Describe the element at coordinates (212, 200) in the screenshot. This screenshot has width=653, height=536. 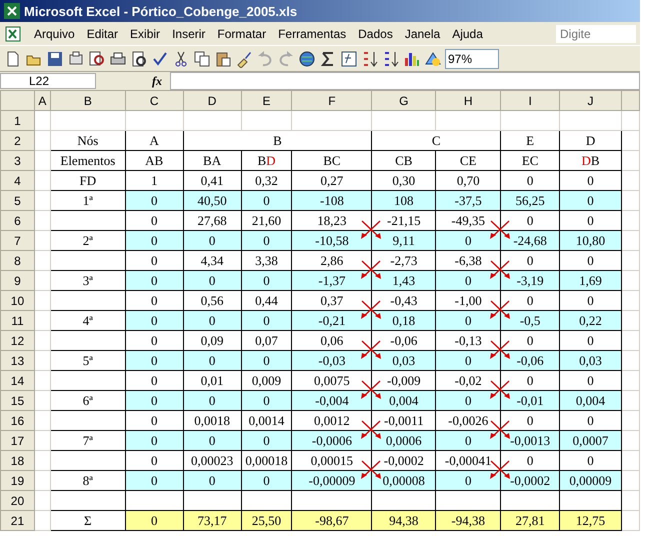
I see `value-cell: 40,50` at that location.